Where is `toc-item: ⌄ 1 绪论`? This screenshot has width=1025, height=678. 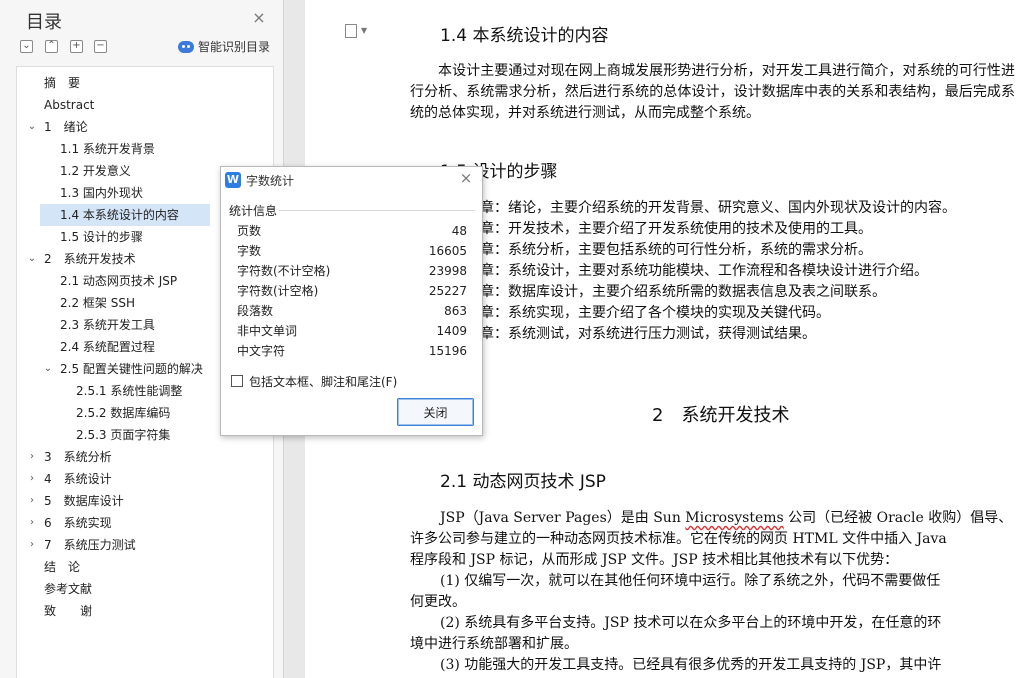 toc-item: ⌄ 1 绪论 is located at coordinates (145, 127).